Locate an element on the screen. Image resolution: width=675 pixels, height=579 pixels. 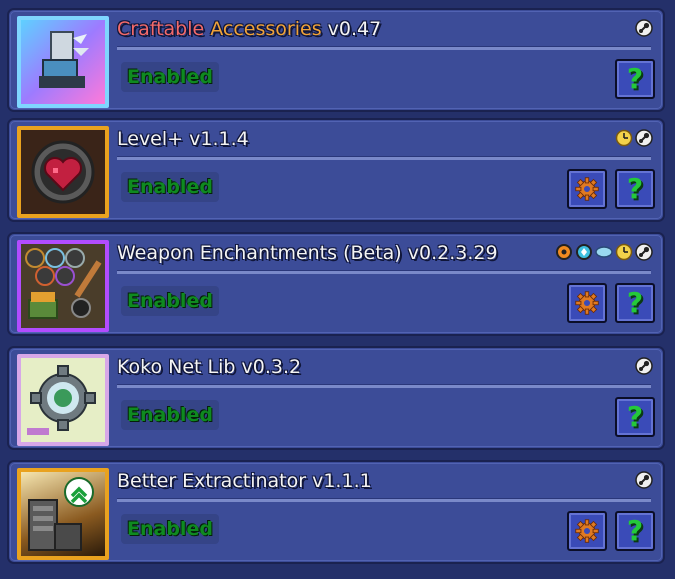
blue-badge-icon is located at coordinates (604, 252).